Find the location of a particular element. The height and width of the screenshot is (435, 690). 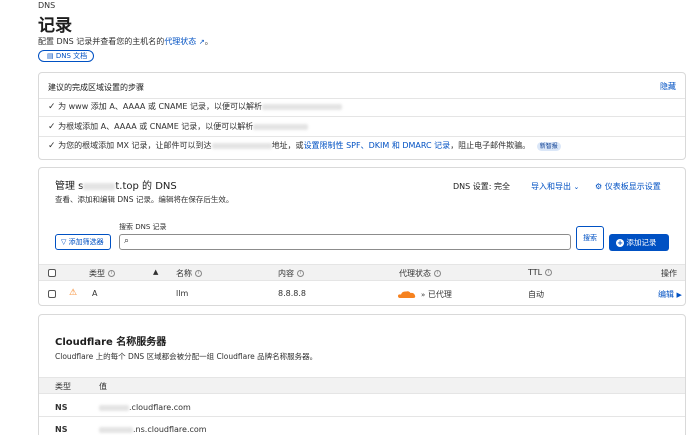

dashboard-settings-link: ⚙ 仪表板显示设置 is located at coordinates (628, 186).